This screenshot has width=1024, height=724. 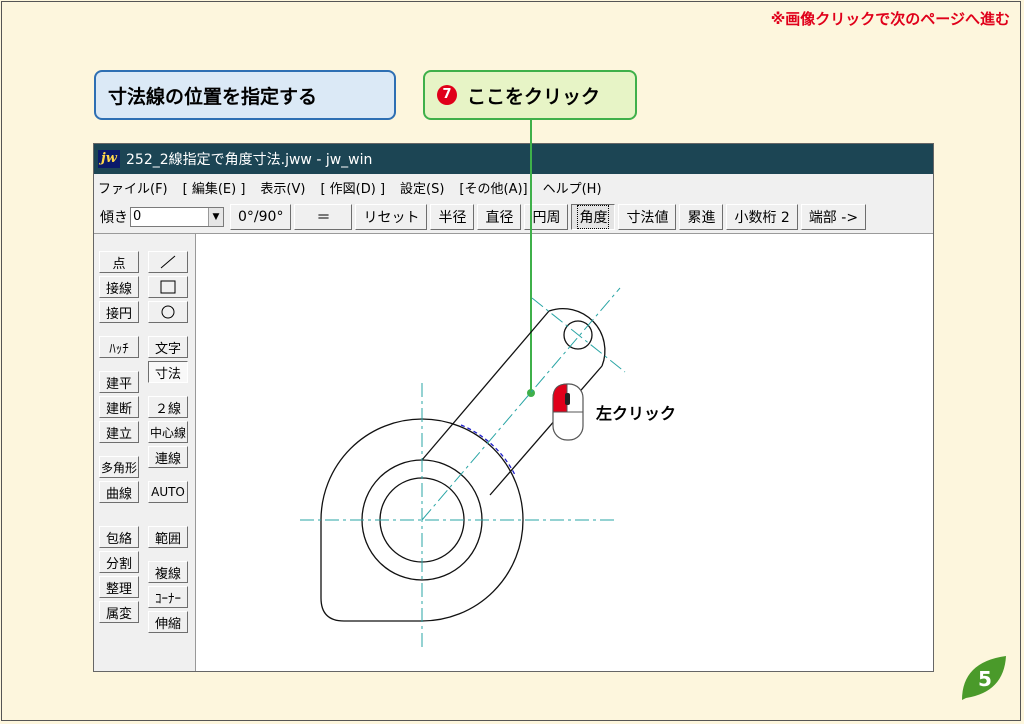 What do you see at coordinates (499, 216) in the screenshot?
I see `diameter-button: 直径` at bounding box center [499, 216].